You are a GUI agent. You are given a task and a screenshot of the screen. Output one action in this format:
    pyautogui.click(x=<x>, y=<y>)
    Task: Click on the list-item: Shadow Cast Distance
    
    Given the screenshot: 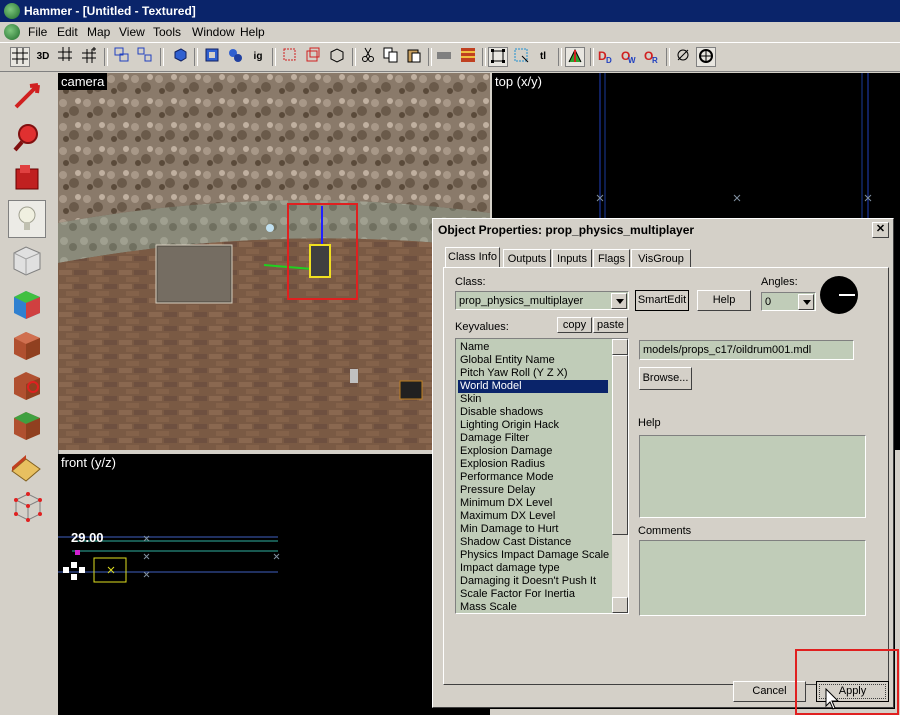 What is the action you would take?
    pyautogui.click(x=533, y=542)
    